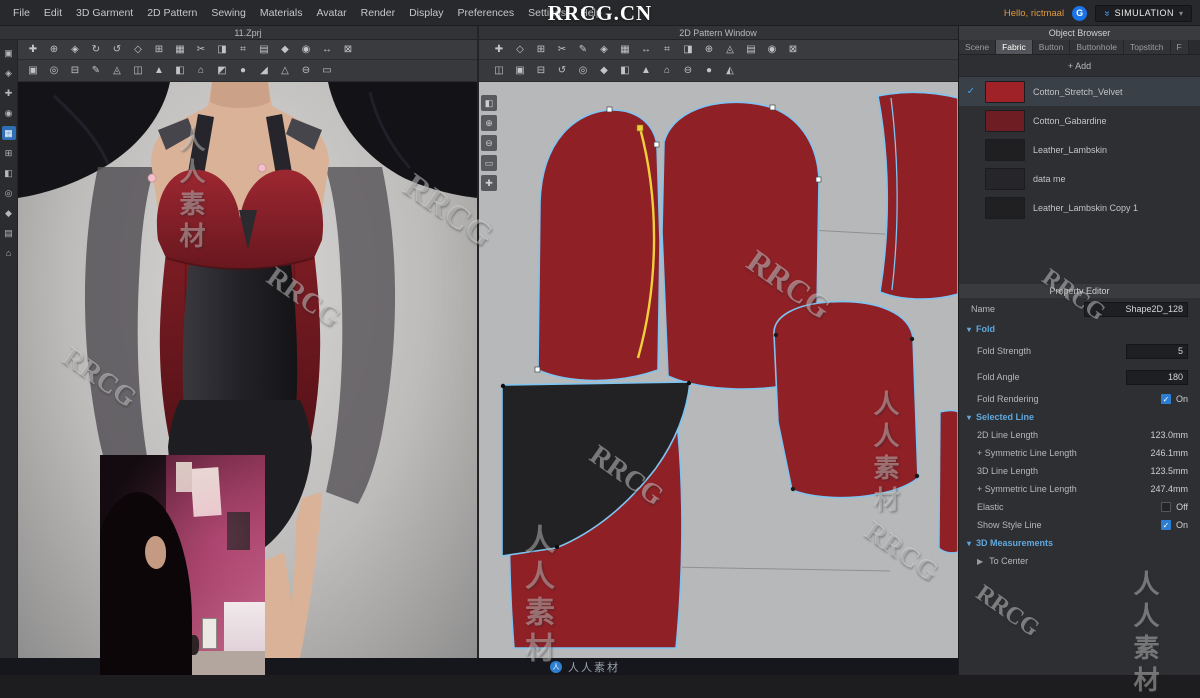 This screenshot has width=1200, height=698. I want to click on menu-item: 3D Garment, so click(104, 13).